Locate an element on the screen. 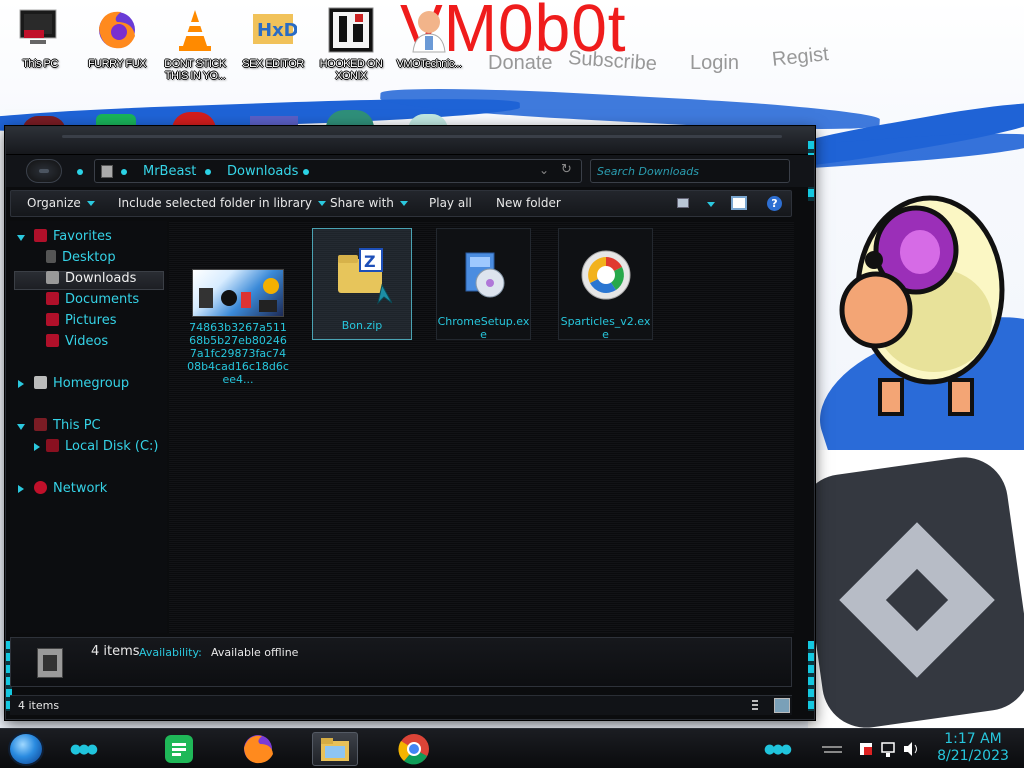 The height and width of the screenshot is (768, 1024). search-box is located at coordinates (690, 171).